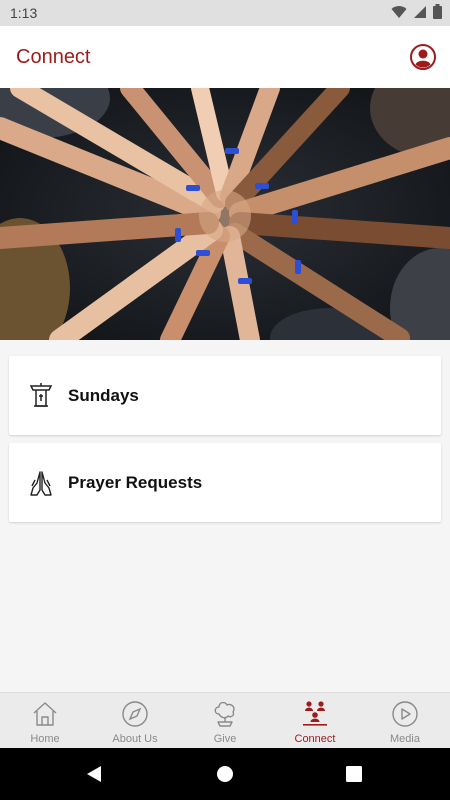 The image size is (450, 800). What do you see at coordinates (225, 13) in the screenshot?
I see `status-bar: 1:13` at bounding box center [225, 13].